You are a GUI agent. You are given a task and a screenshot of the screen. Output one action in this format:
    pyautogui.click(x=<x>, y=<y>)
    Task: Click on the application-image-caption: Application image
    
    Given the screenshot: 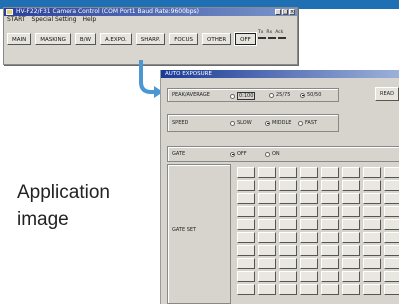 What is the action you would take?
    pyautogui.click(x=63, y=206)
    